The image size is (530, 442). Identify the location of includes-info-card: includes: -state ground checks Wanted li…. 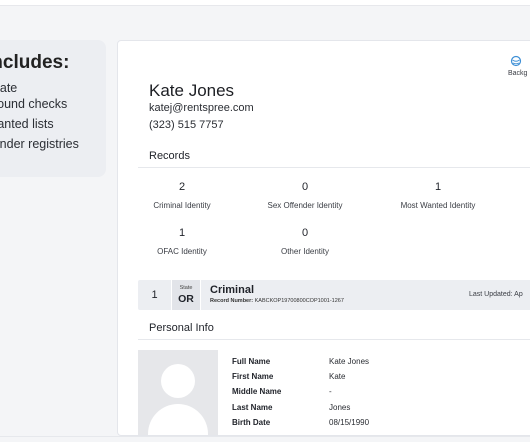
(53, 108).